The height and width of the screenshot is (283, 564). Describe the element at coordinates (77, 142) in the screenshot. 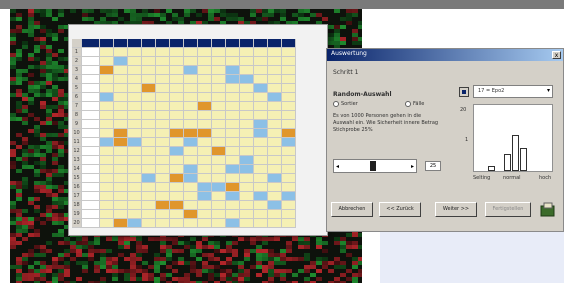

I see `row-header: 11` at that location.